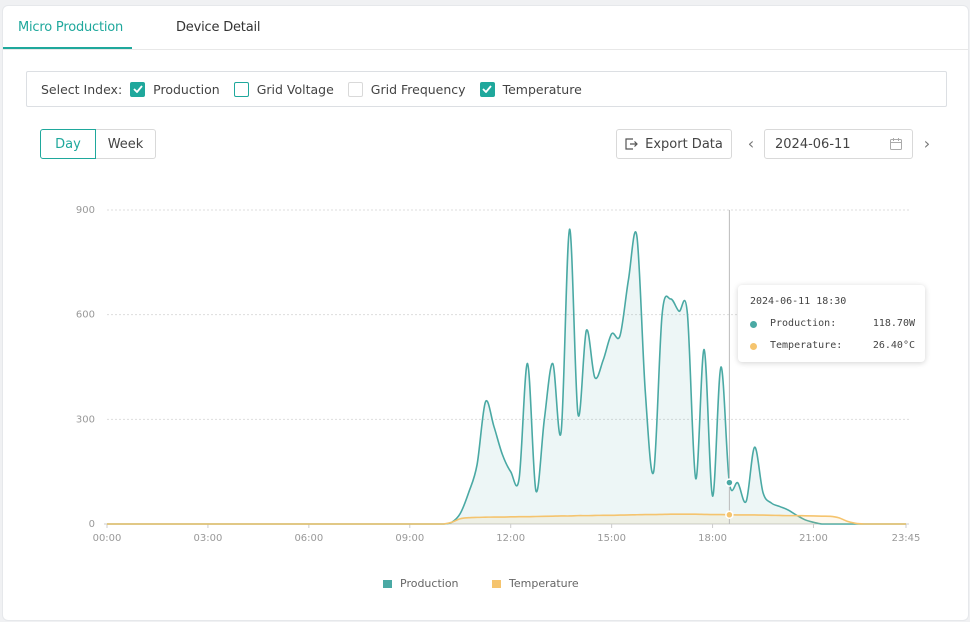 Image resolution: width=970 pixels, height=622 pixels. Describe the element at coordinates (906, 538) in the screenshot. I see `x-tick-label: 23:45` at that location.